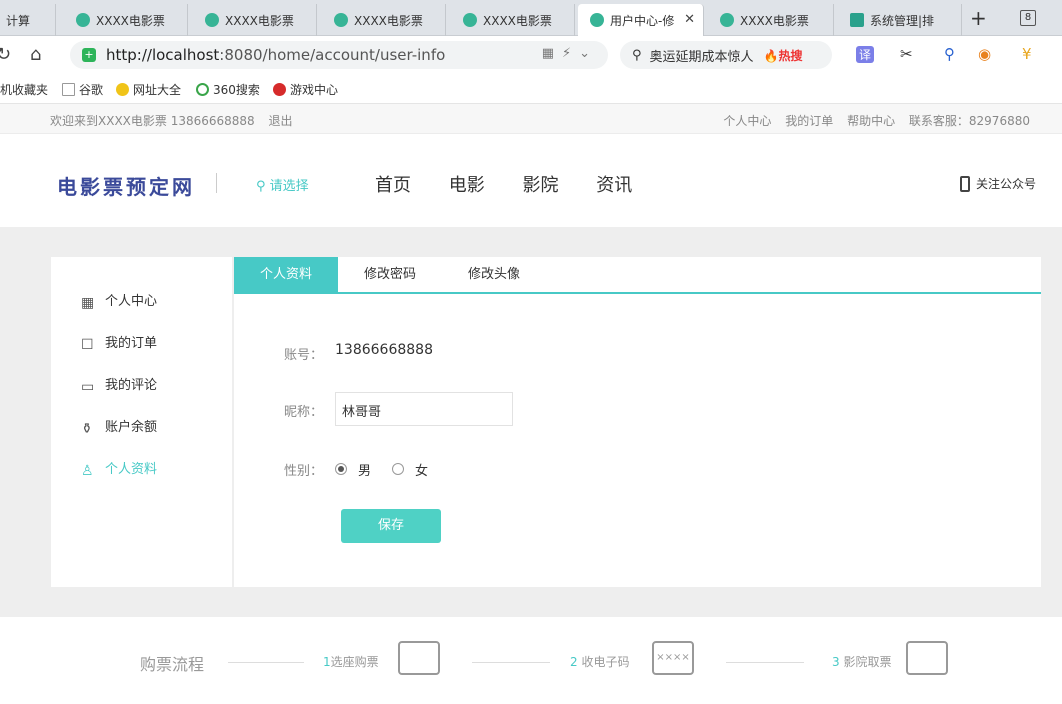 This screenshot has height=704, width=1062. I want to click on search-text: 奥运延期成本惊人, so click(701, 57).